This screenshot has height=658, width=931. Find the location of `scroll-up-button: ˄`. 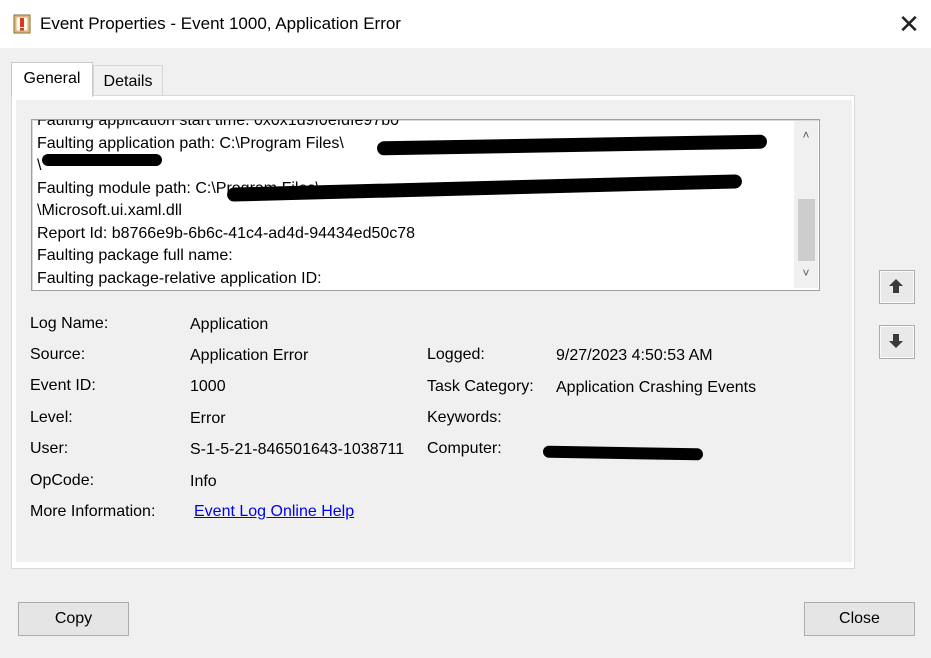

scroll-up-button: ˄ is located at coordinates (806, 135).